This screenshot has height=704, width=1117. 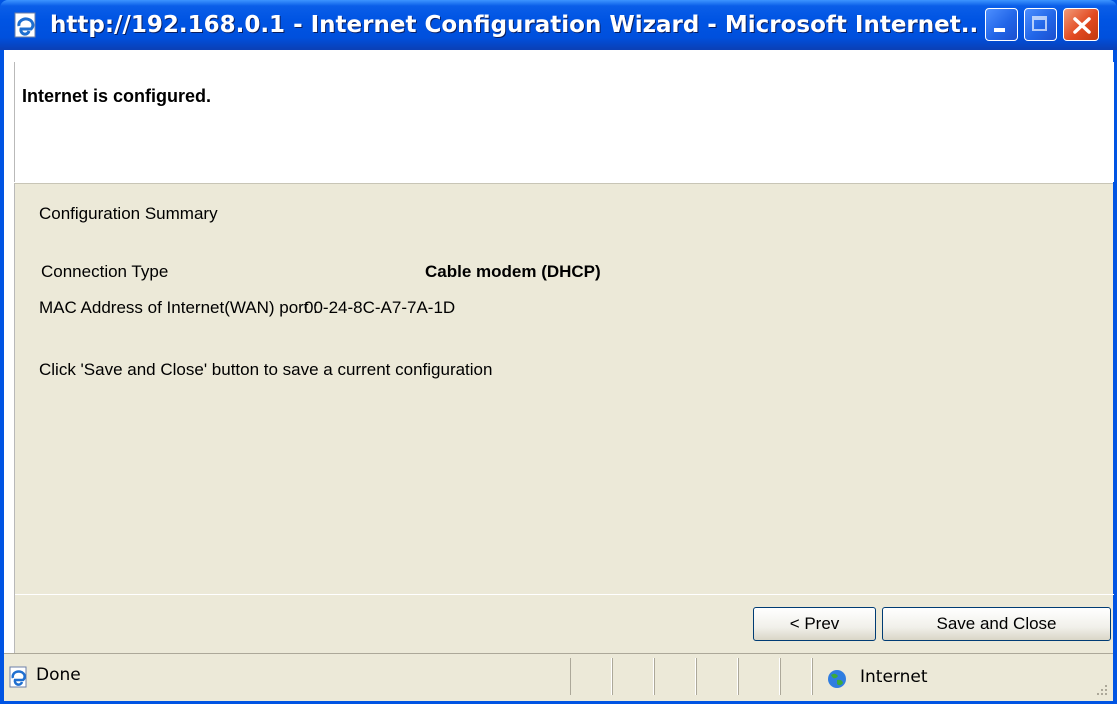 What do you see at coordinates (105, 271) in the screenshot?
I see `connection-type-label: Connection Type` at bounding box center [105, 271].